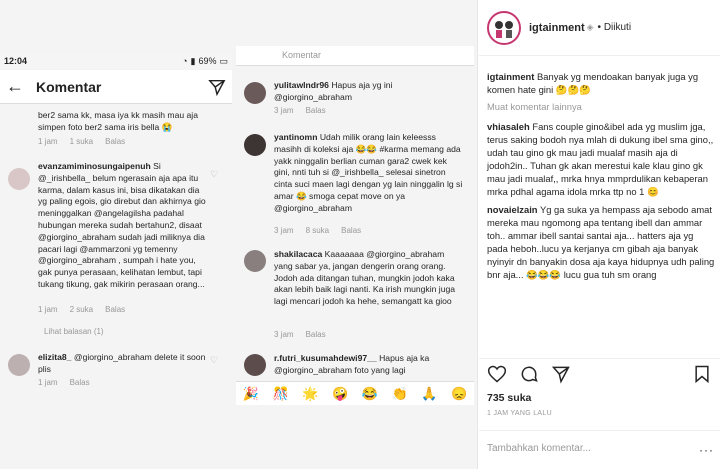 The height and width of the screenshot is (469, 720). I want to click on account-avatar, so click(504, 27).